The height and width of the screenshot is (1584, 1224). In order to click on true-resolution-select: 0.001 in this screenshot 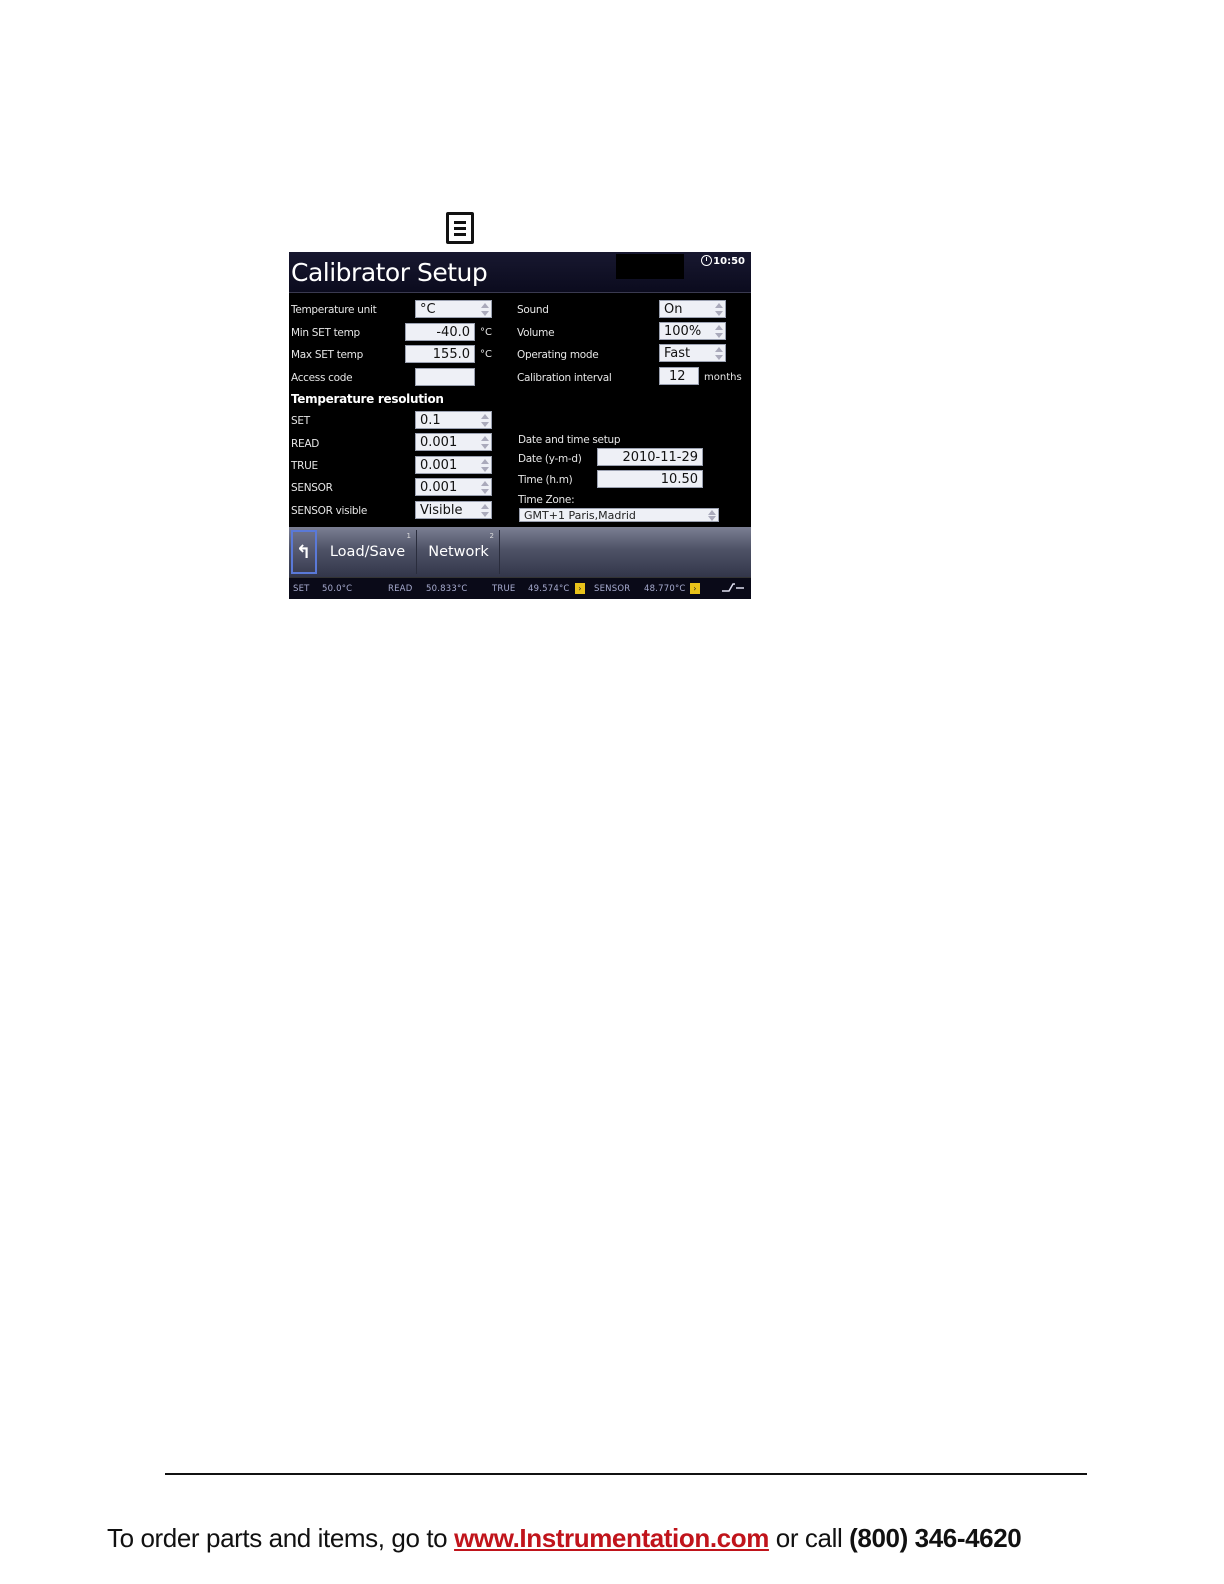, I will do `click(453, 465)`.